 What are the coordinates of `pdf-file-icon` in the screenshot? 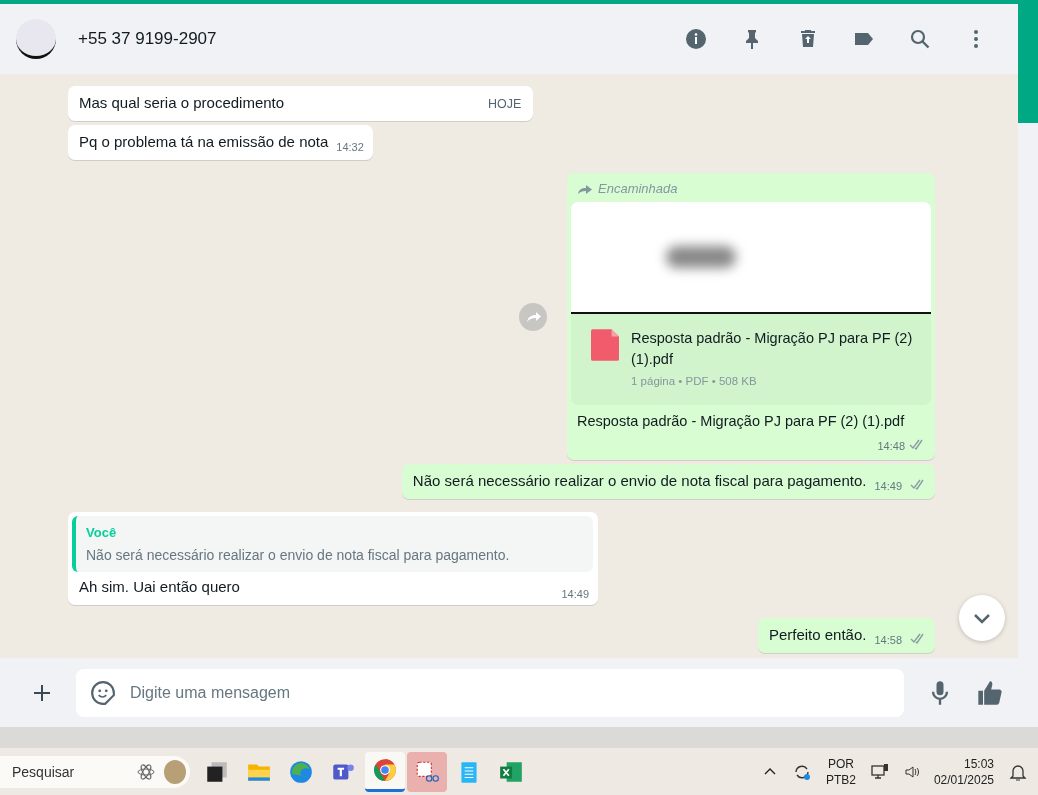 It's located at (605, 345).